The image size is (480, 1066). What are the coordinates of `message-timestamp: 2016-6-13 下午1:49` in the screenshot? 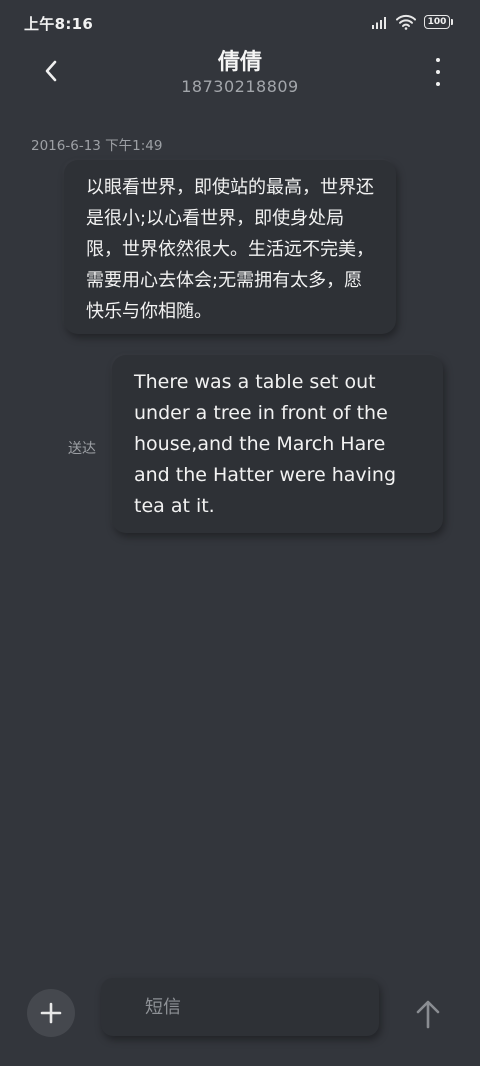 It's located at (97, 146).